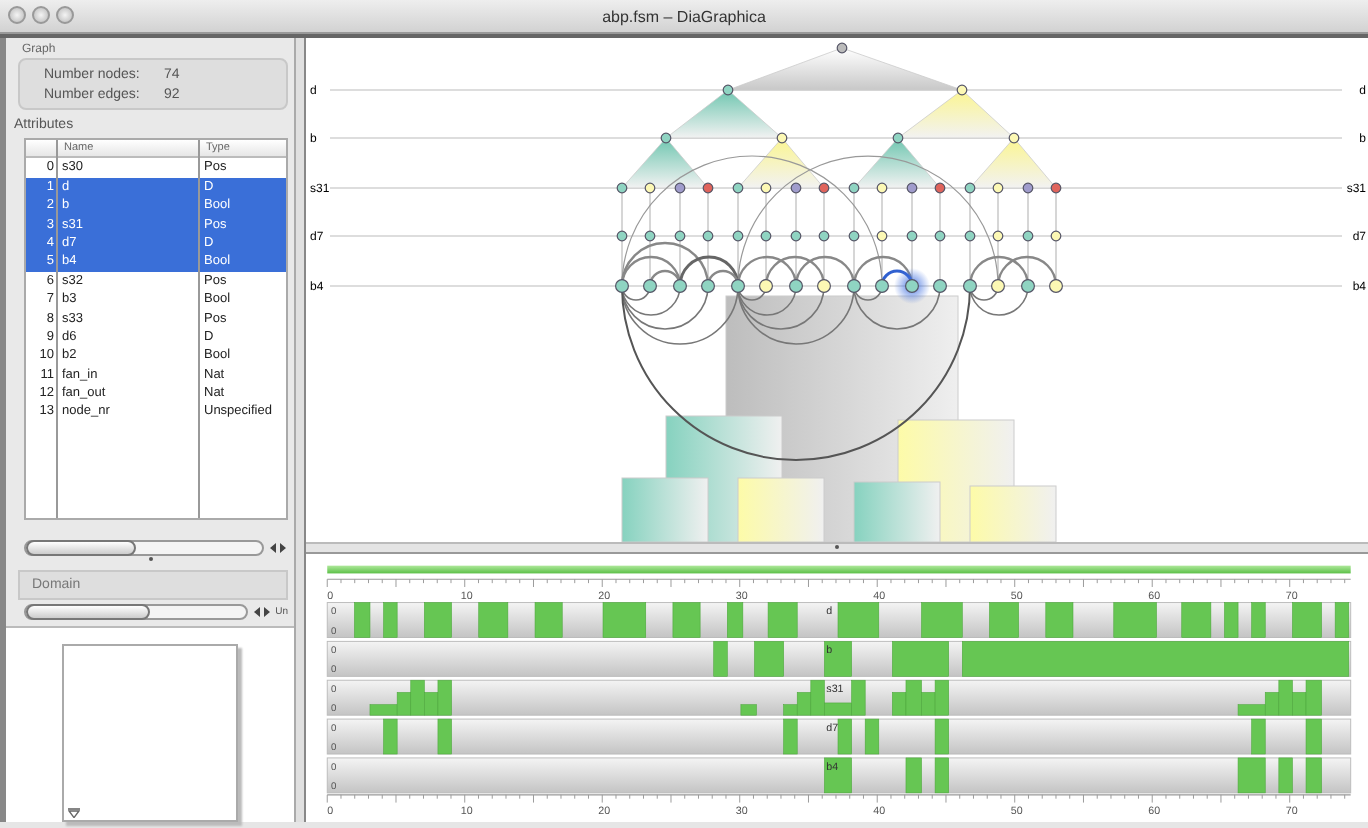  Describe the element at coordinates (42, 149) in the screenshot. I see `column-header` at that location.